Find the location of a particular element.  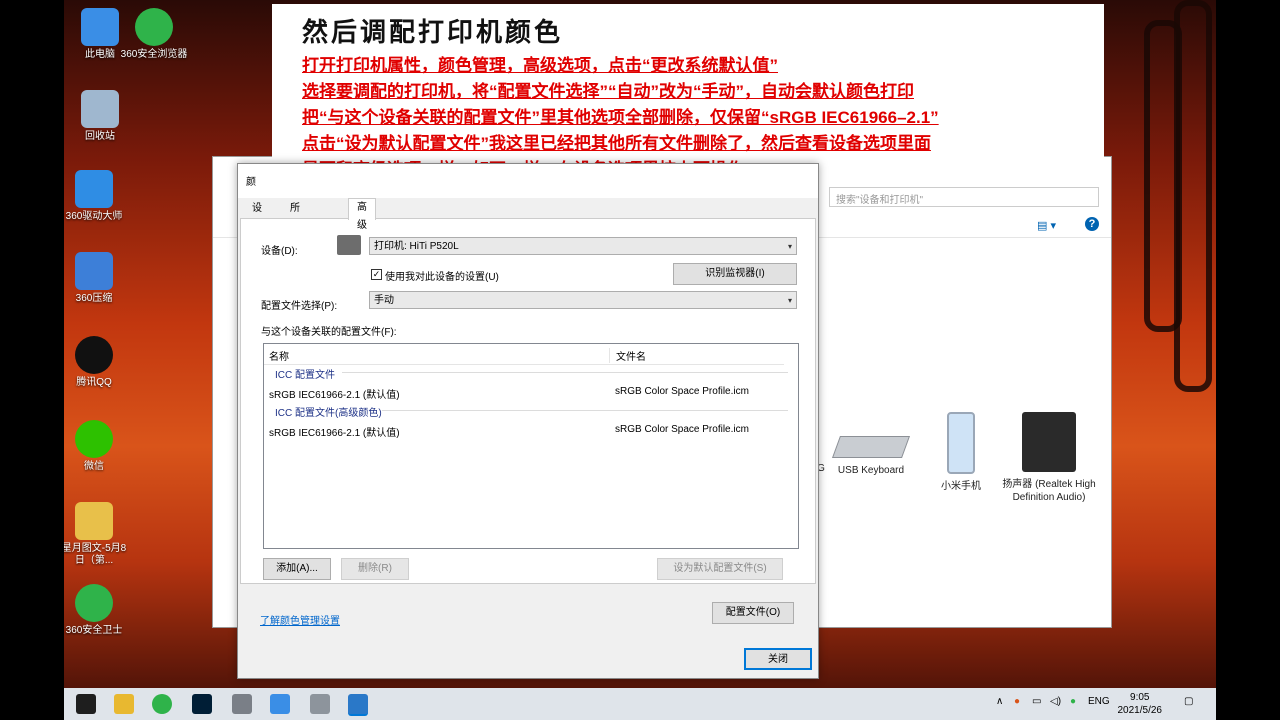

dialog-title: 颜 is located at coordinates (251, 182).